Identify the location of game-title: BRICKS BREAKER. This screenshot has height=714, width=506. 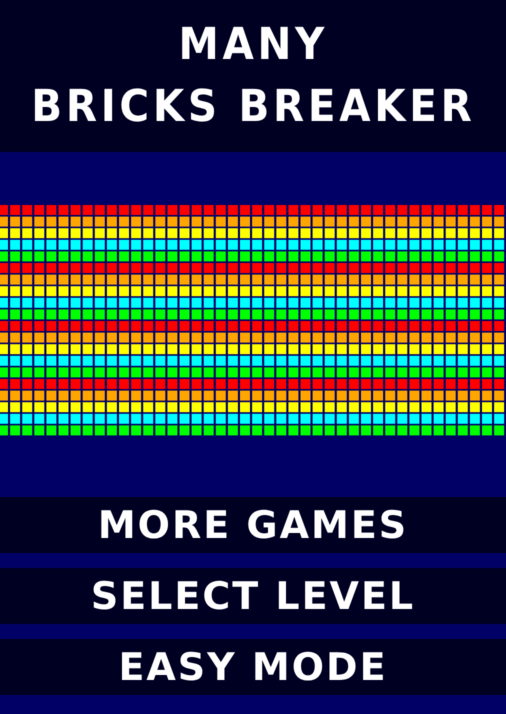
(253, 107).